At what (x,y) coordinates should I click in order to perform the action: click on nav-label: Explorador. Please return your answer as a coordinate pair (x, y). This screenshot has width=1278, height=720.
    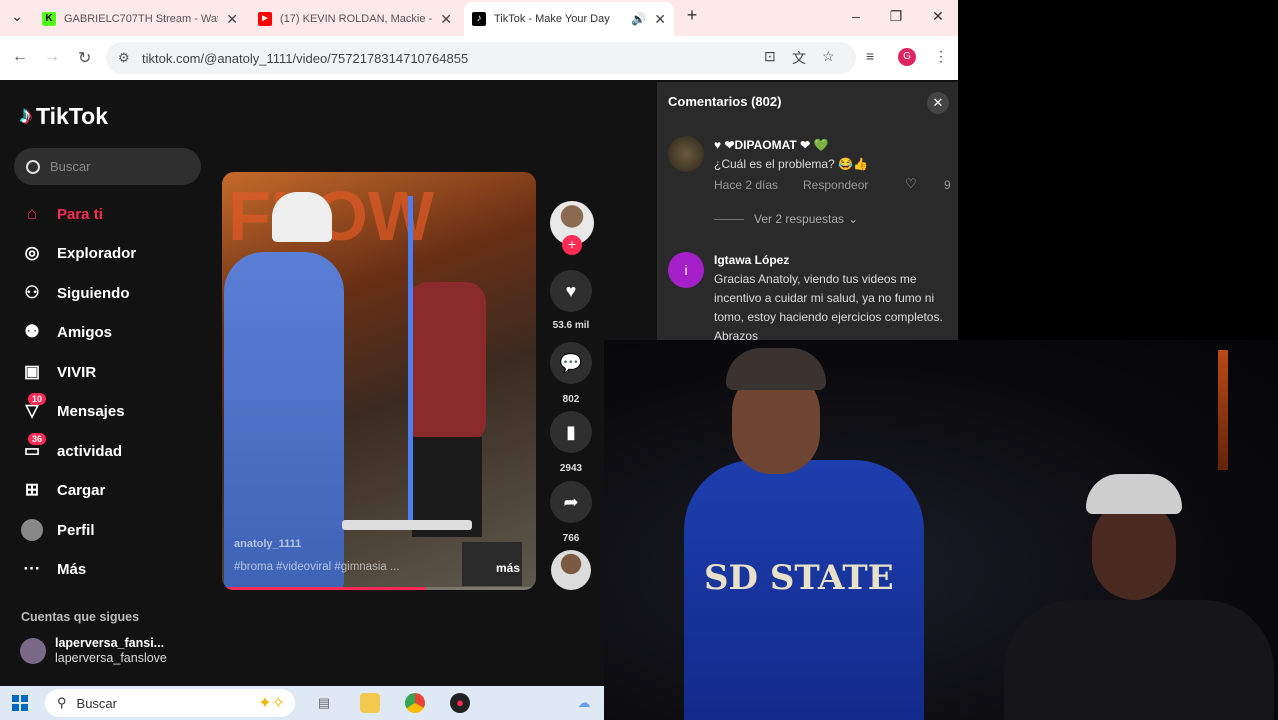
    Looking at the image, I should click on (97, 253).